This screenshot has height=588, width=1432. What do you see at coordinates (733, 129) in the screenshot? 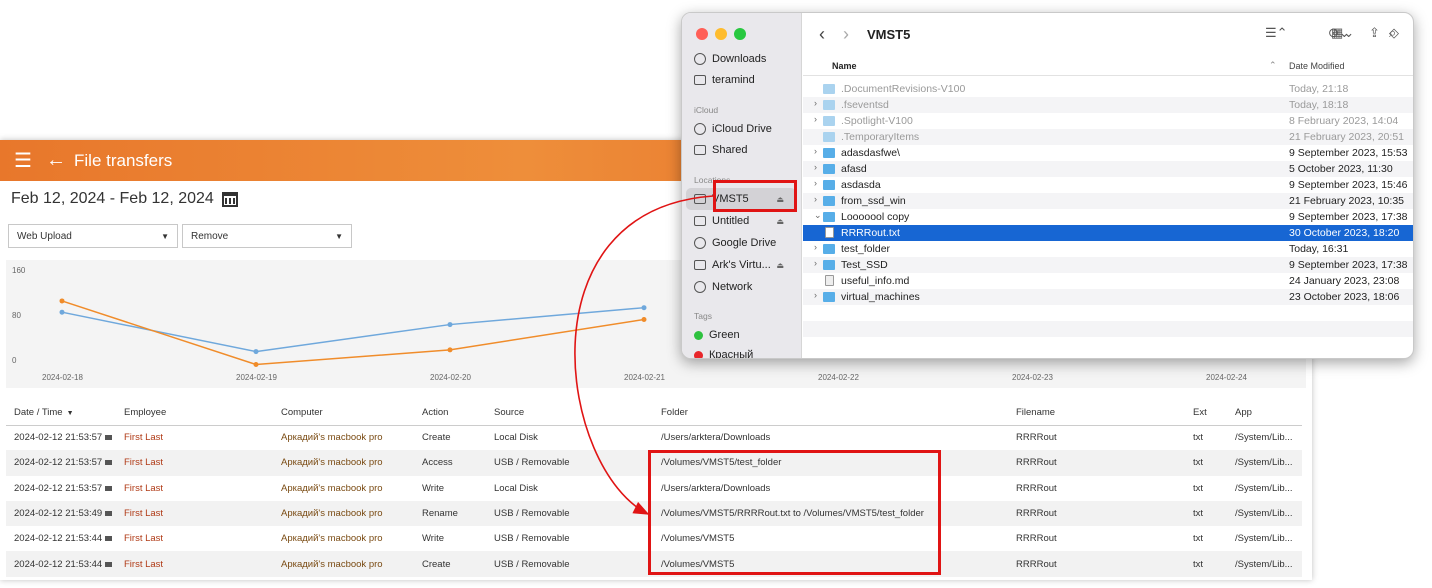
I see `sidebar-item-icloud-drive: iCloud Drive` at bounding box center [733, 129].